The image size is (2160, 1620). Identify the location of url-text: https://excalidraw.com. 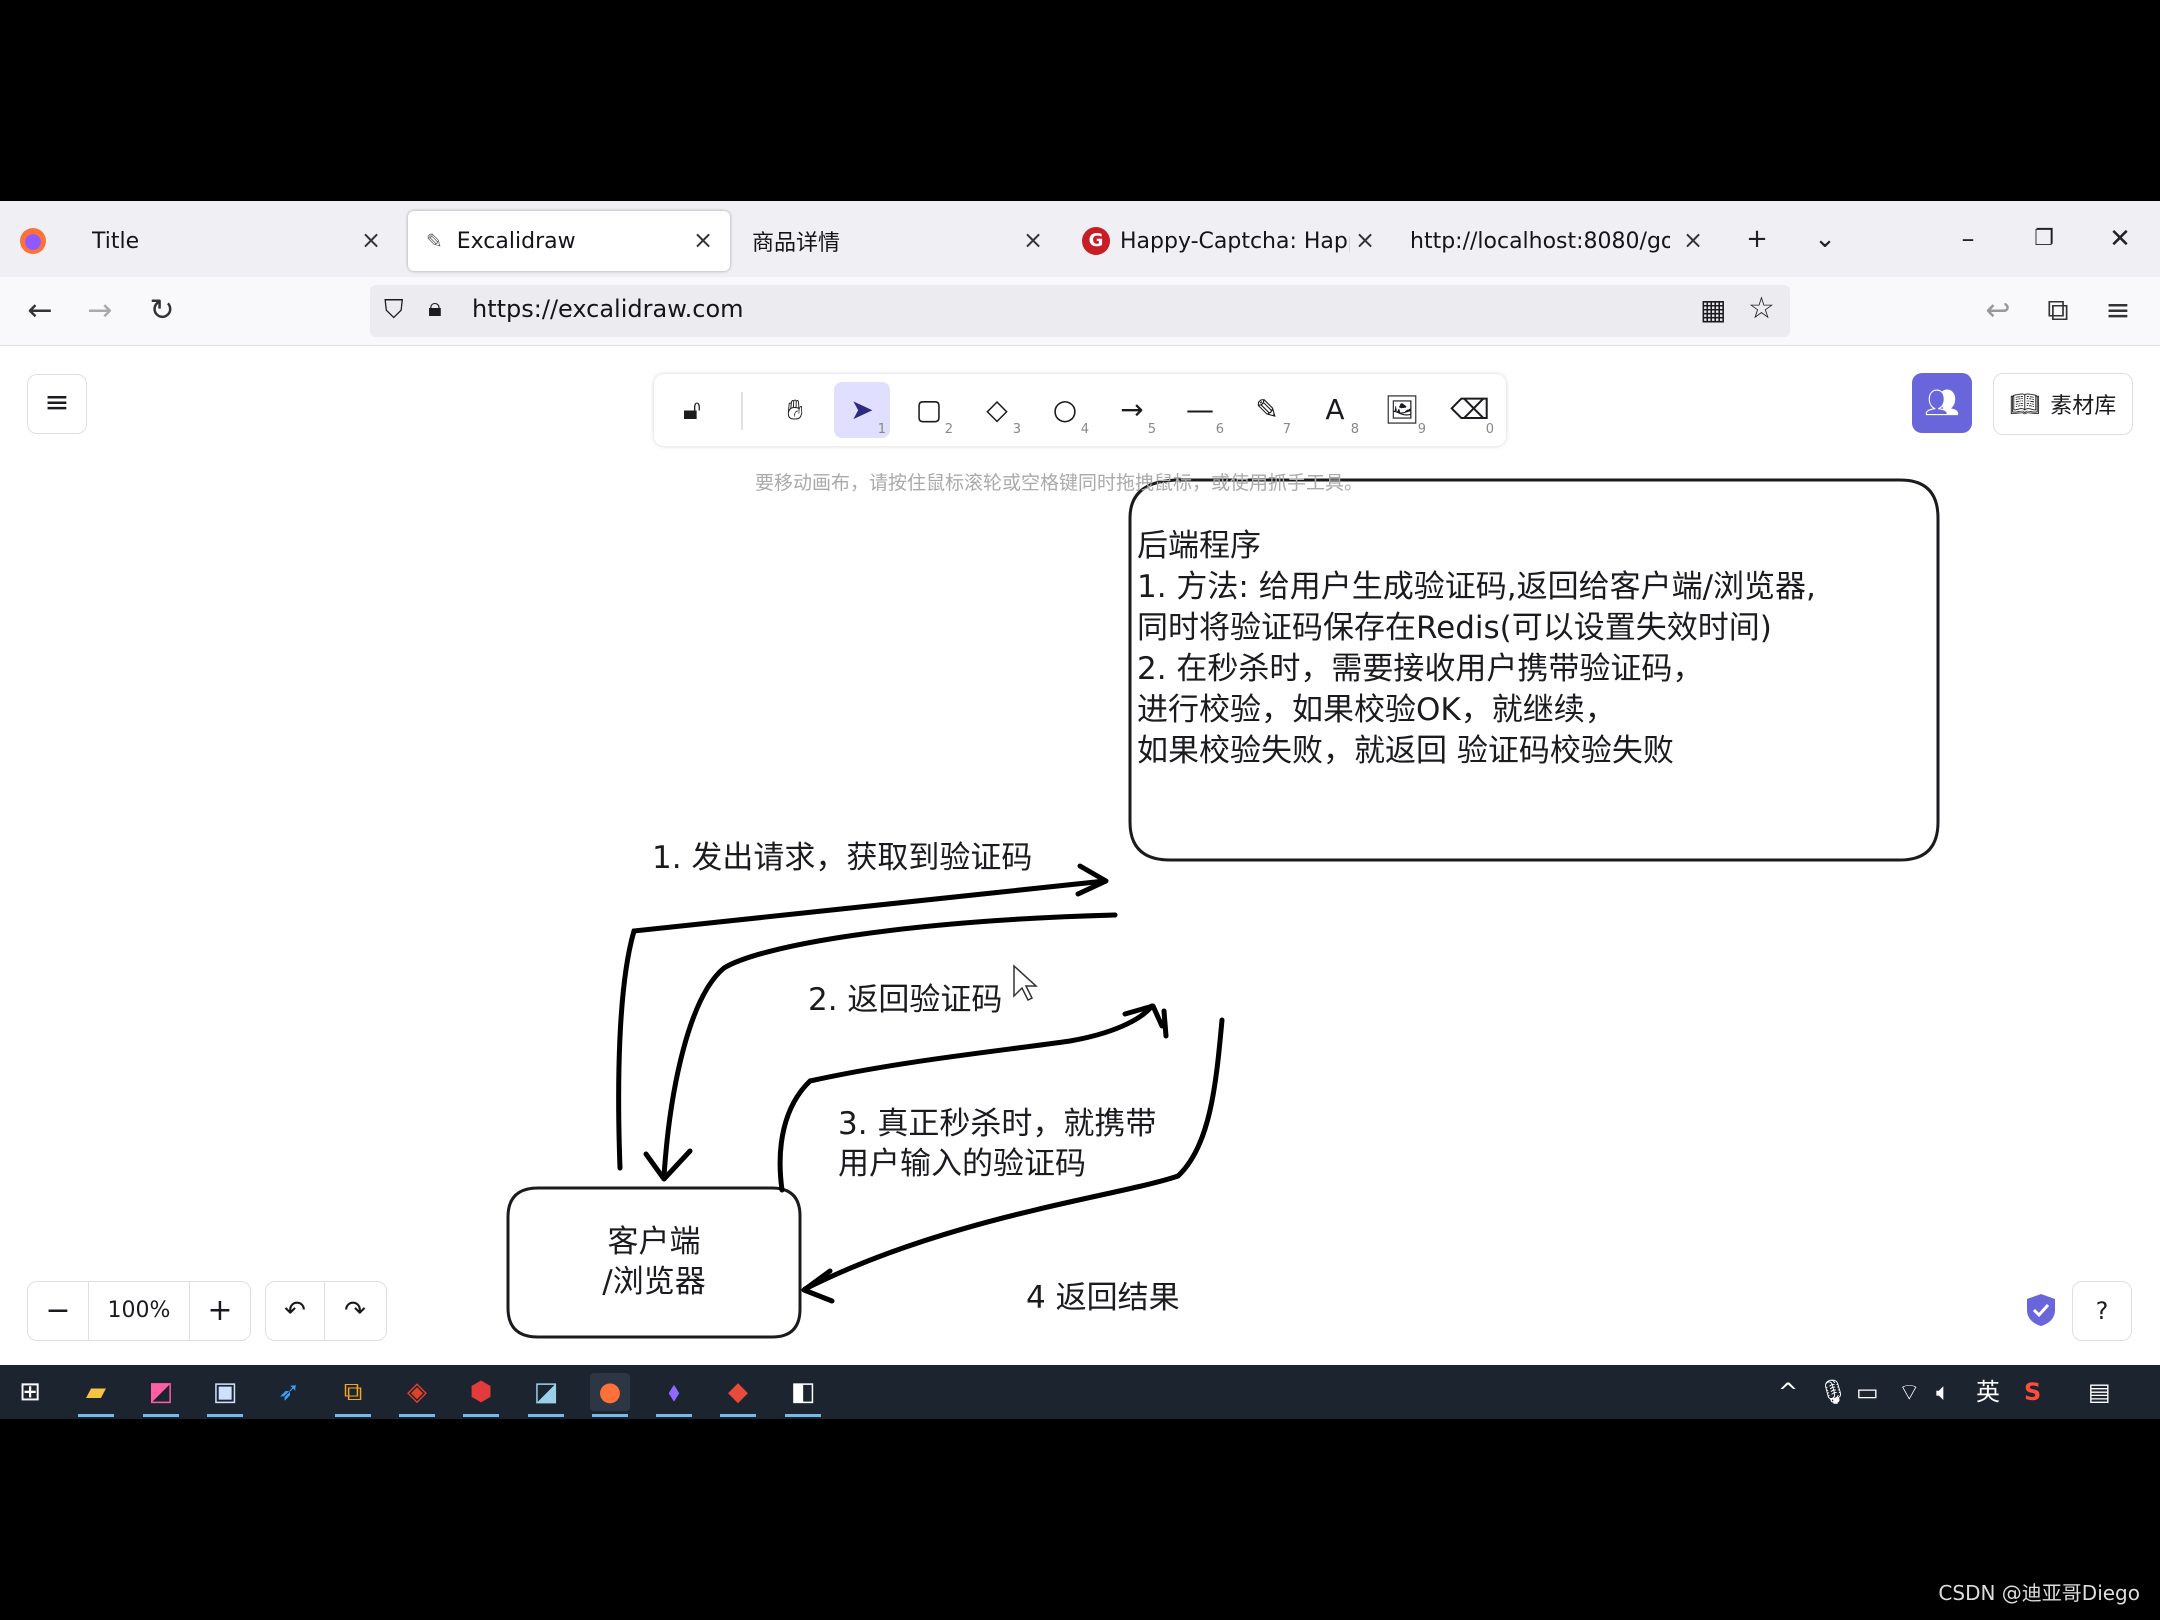
(608, 309).